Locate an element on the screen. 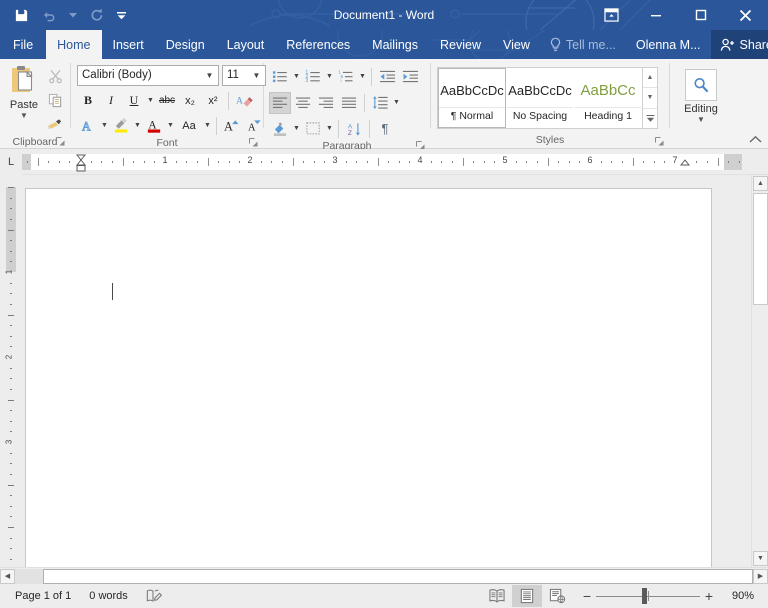  decrease-indent-icon is located at coordinates (387, 77).